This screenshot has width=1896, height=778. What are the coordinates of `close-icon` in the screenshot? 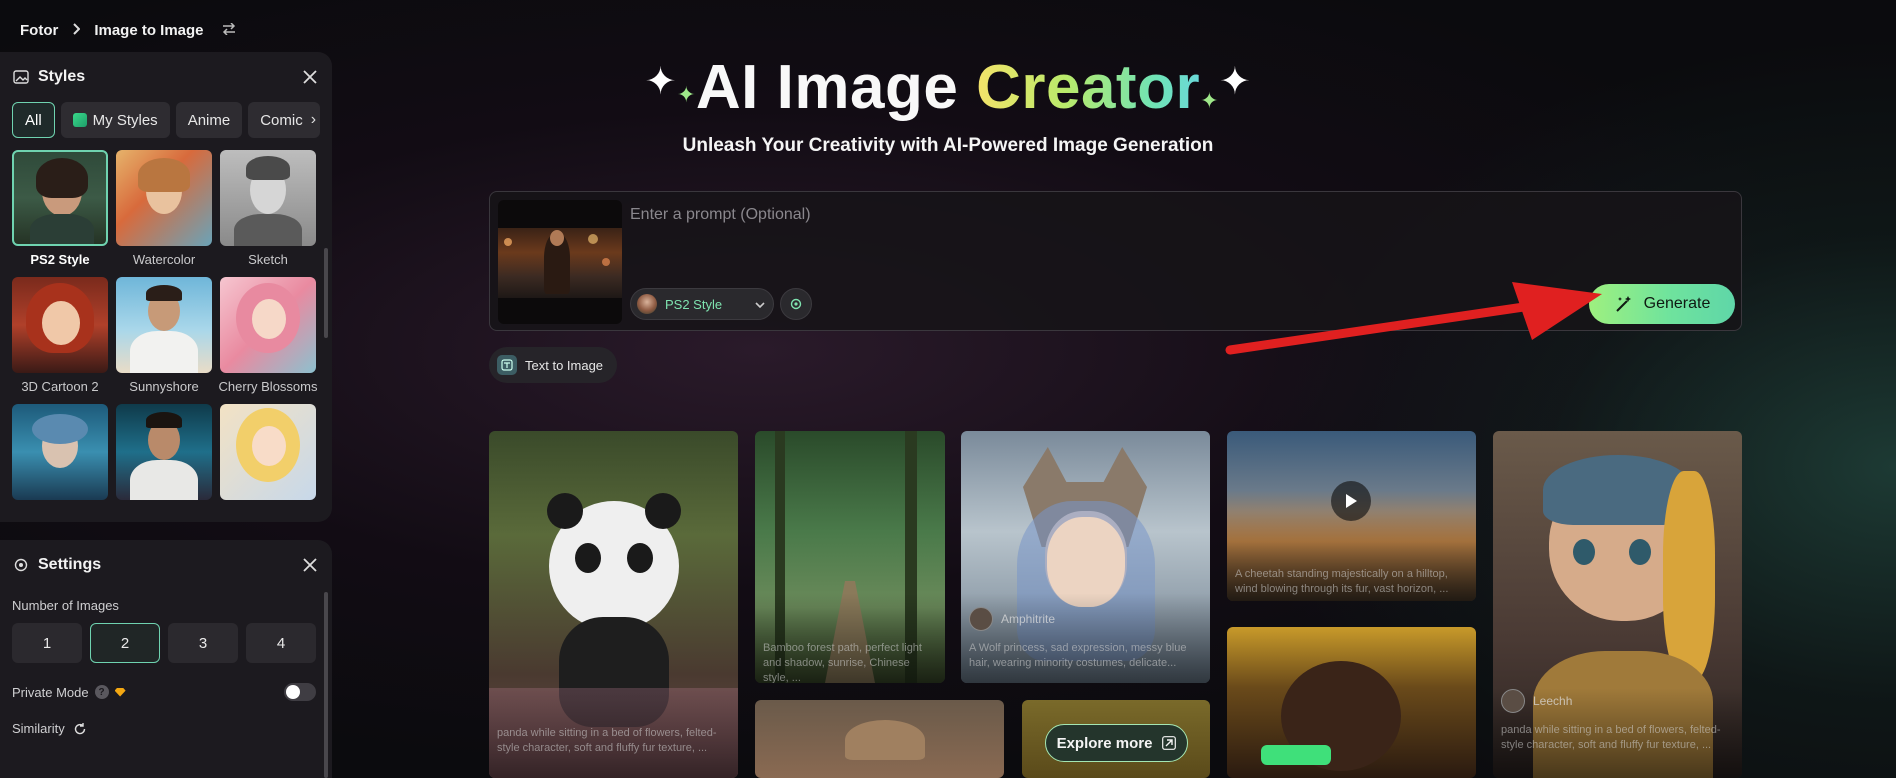 It's located at (310, 565).